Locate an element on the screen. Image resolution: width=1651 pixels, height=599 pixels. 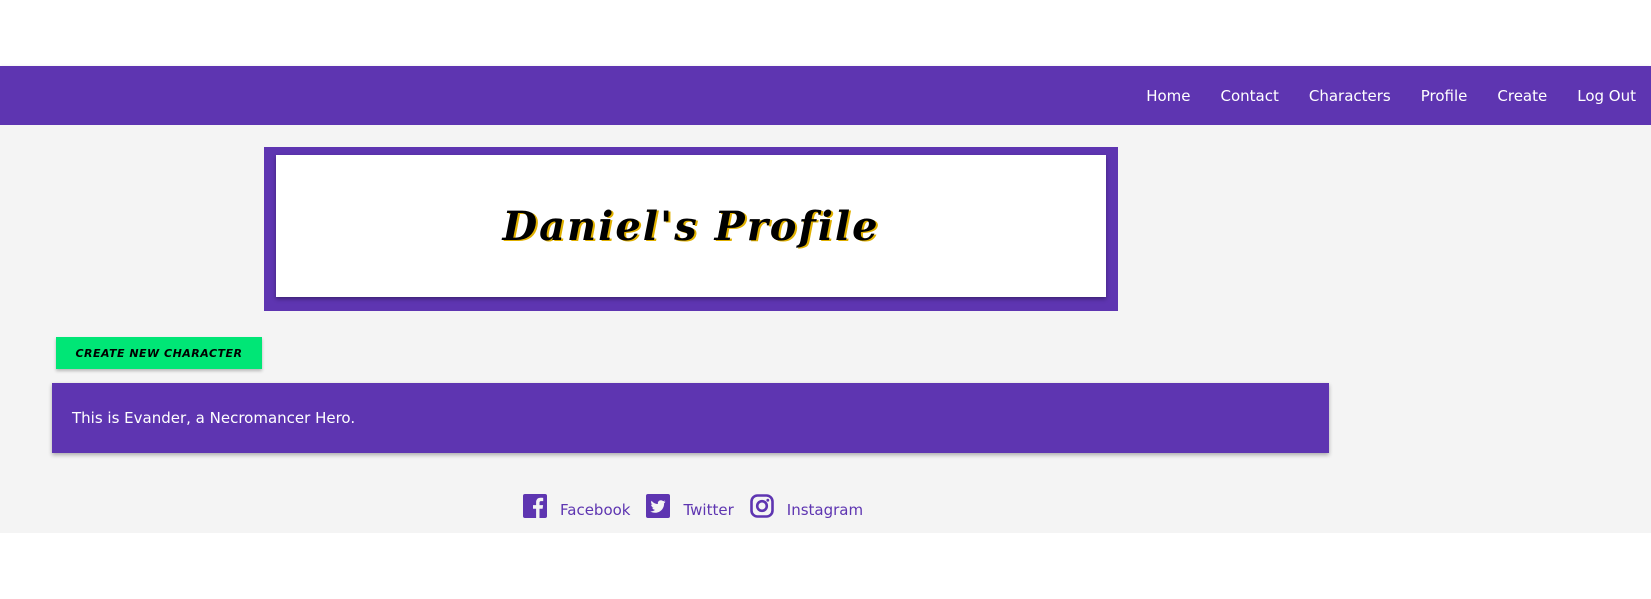
social-links: Facebook Twitter Instagram is located at coordinates (701, 506).